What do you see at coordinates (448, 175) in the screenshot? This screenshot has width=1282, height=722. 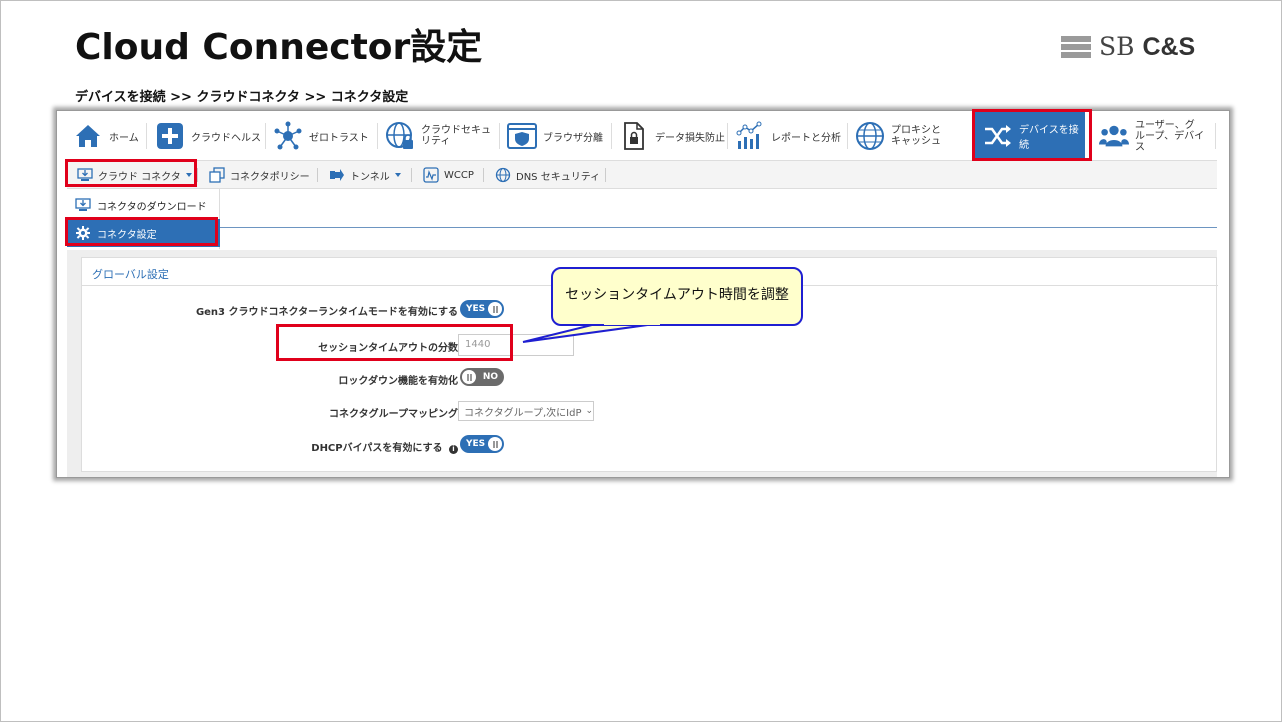 I see `subnav-wccp: WCCP` at bounding box center [448, 175].